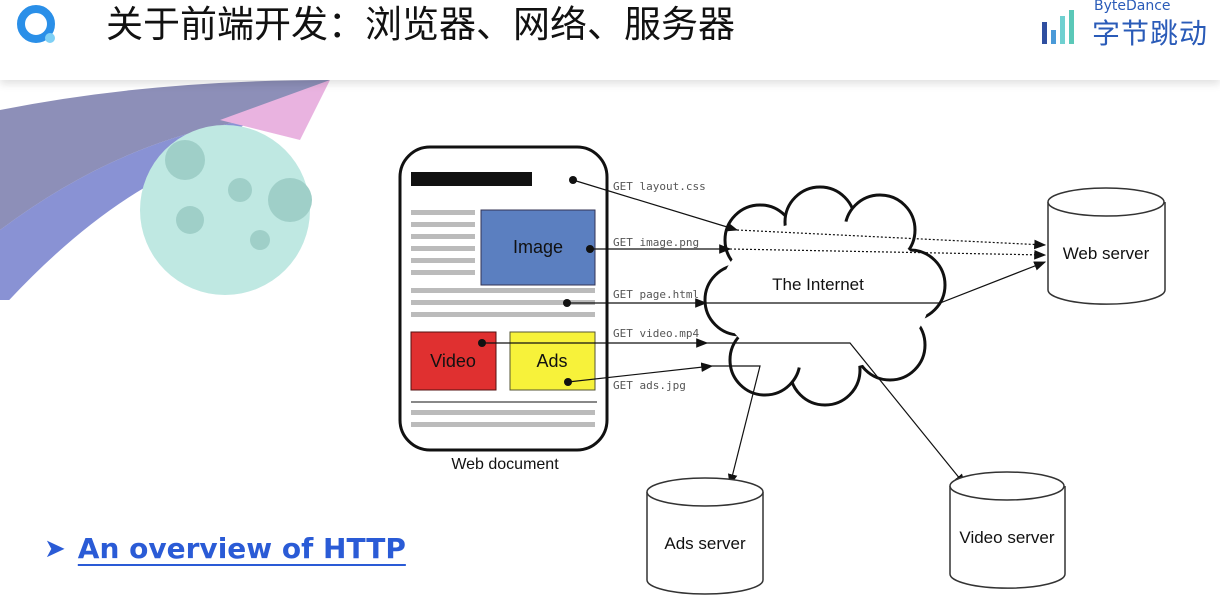 This screenshot has height=605, width=1220. What do you see at coordinates (55, 548) in the screenshot?
I see `chevron-right-icon: ➤` at bounding box center [55, 548].